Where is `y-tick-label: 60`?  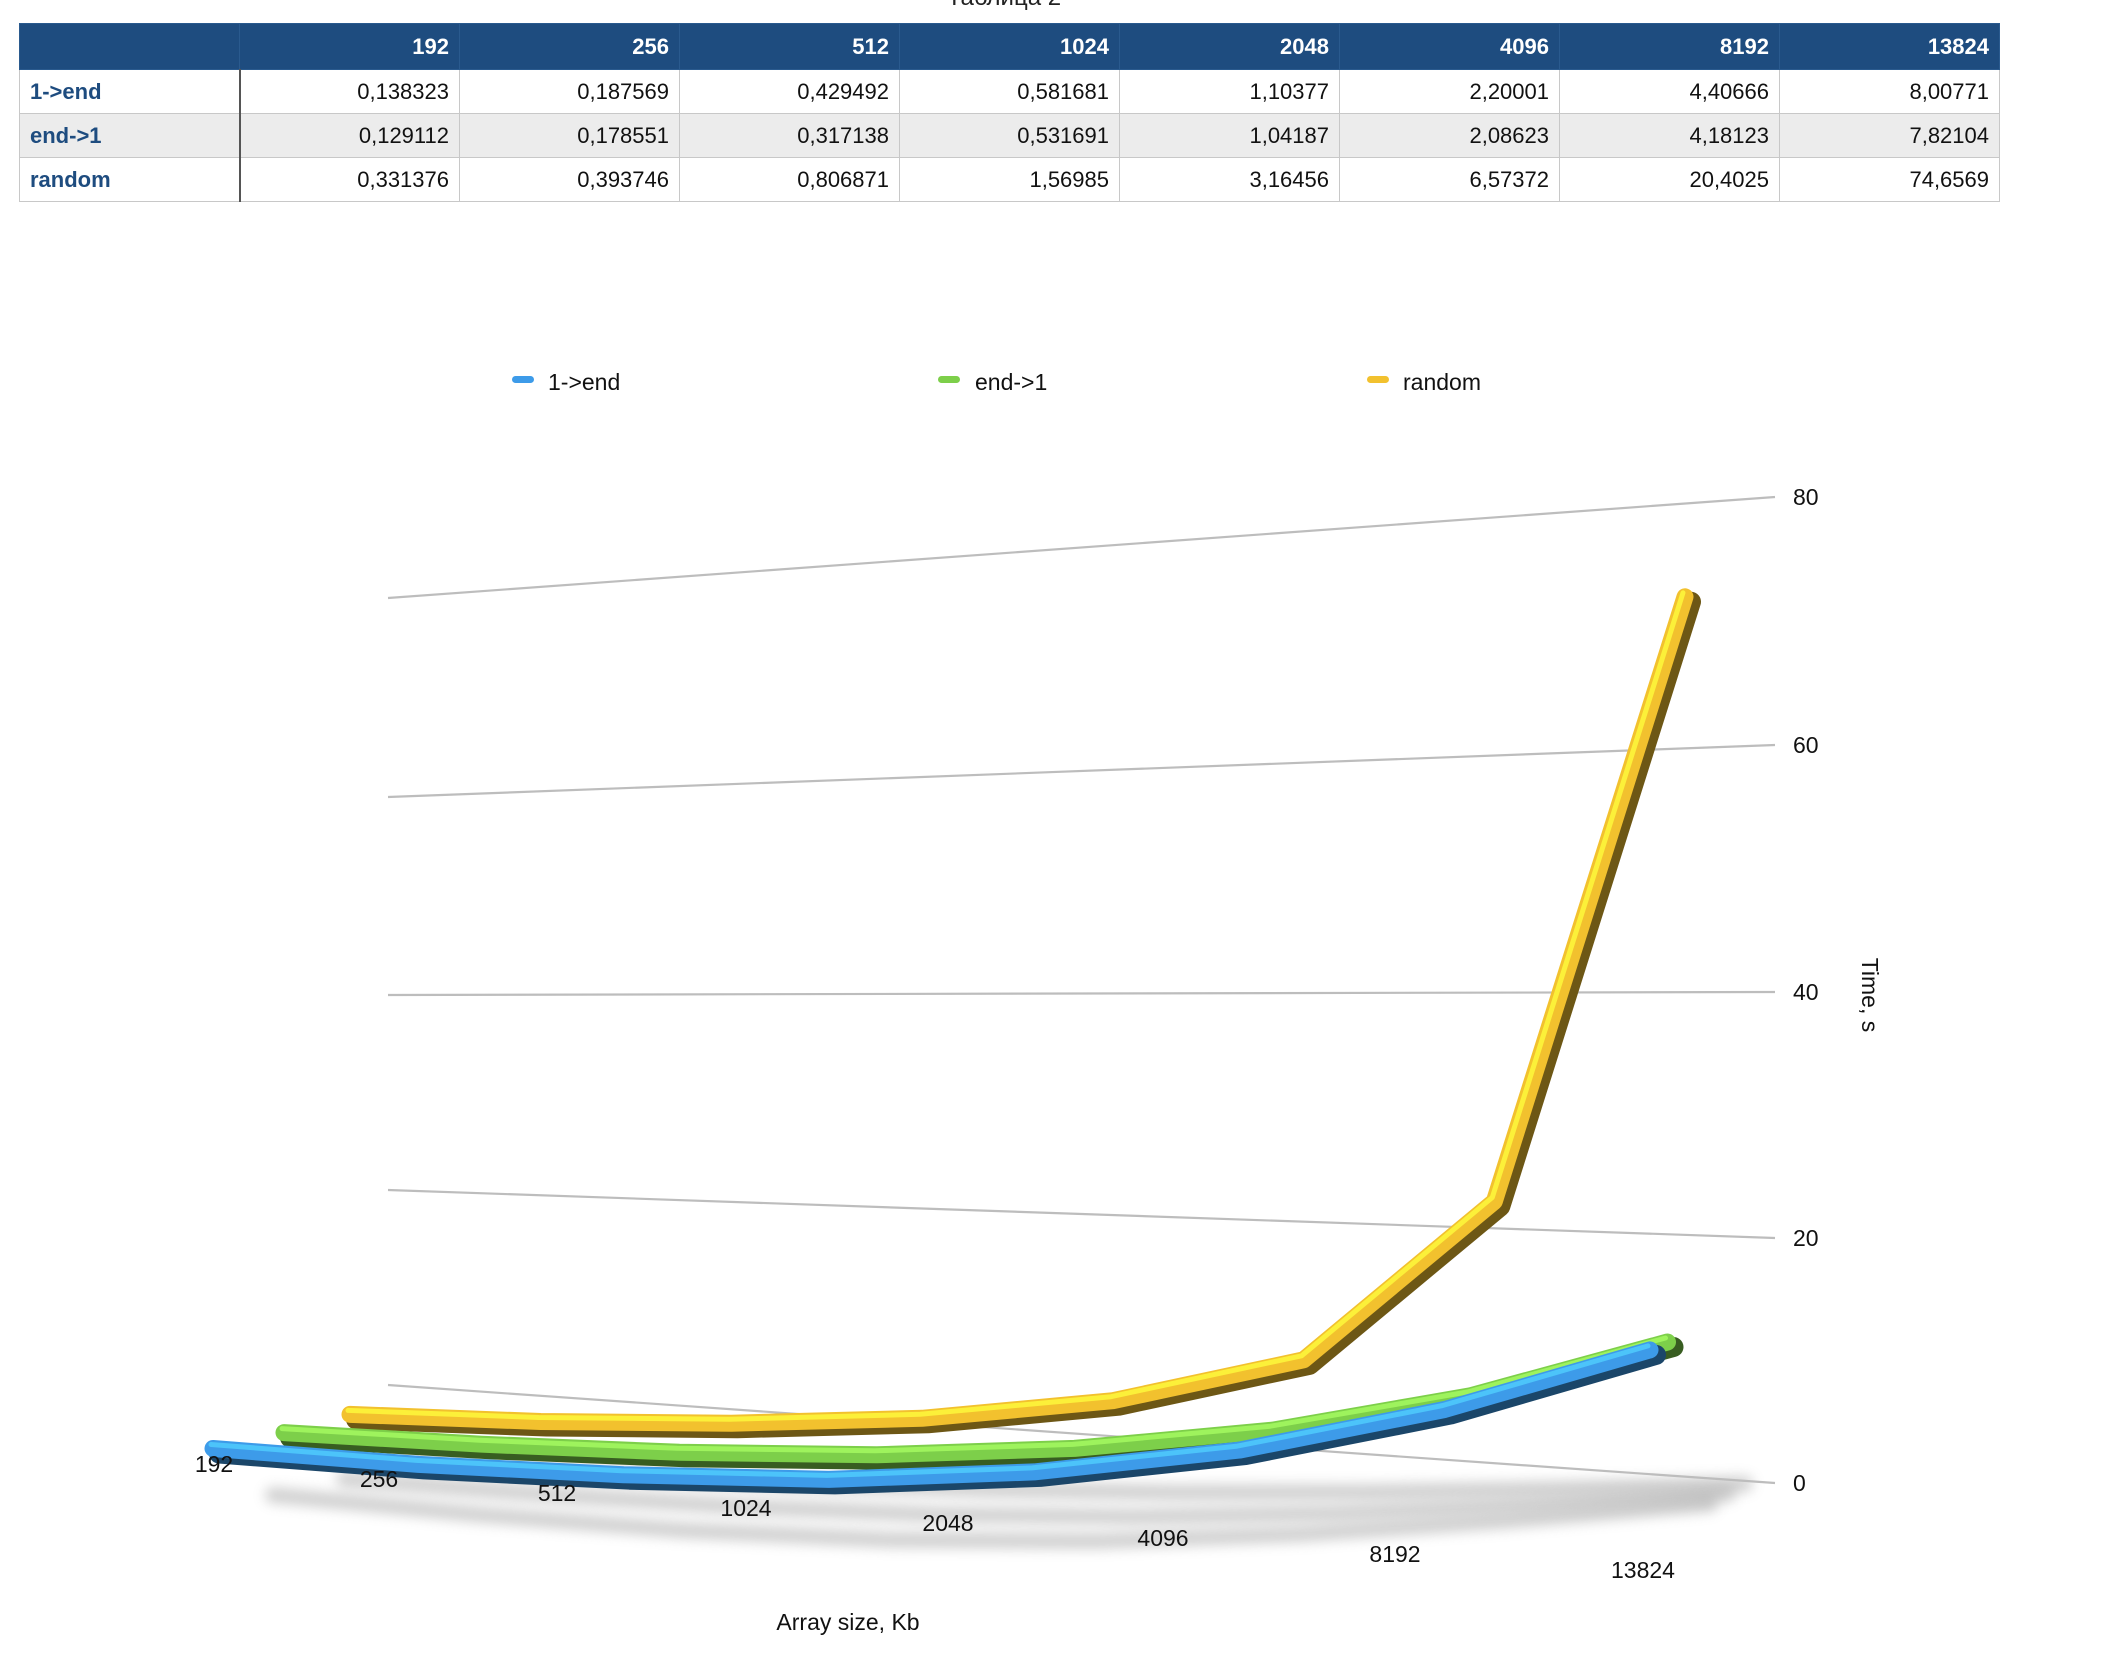 y-tick-label: 60 is located at coordinates (1806, 745).